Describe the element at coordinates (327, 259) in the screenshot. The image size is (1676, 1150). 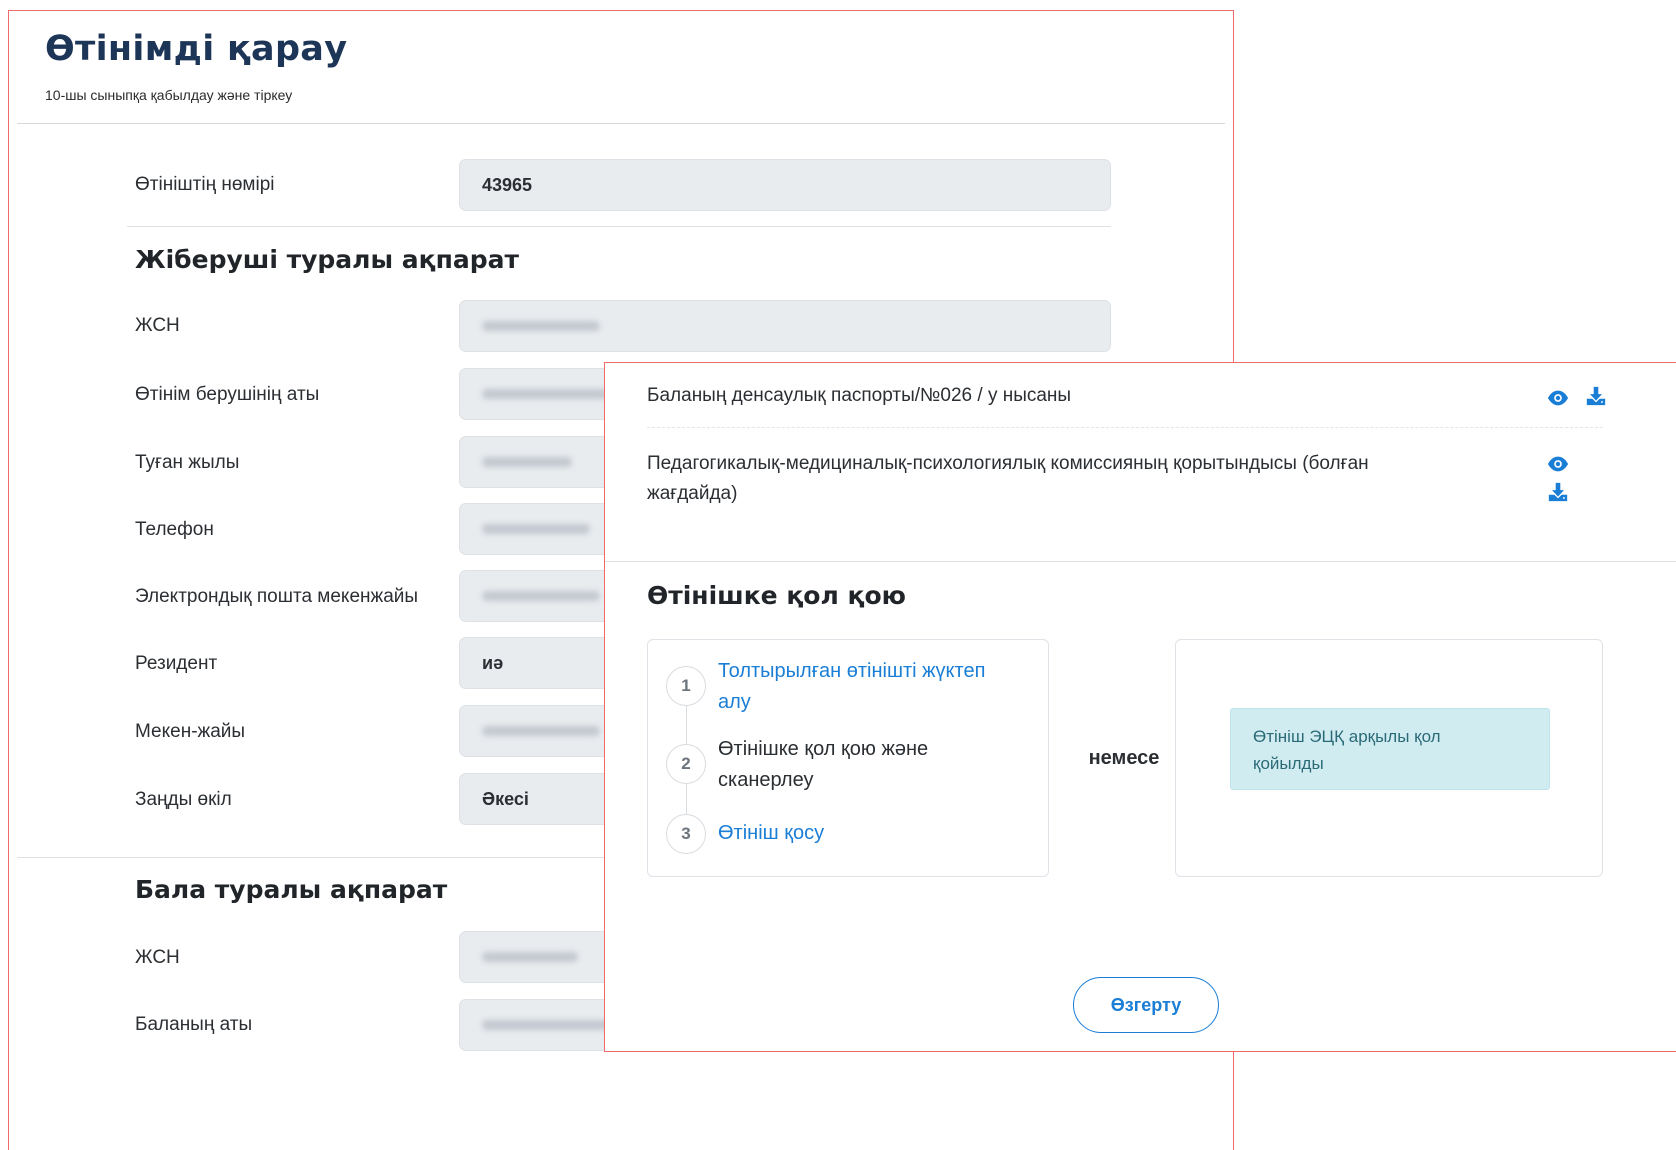
I see `sender-section-title: Жіберуші туралы ақпарат` at that location.